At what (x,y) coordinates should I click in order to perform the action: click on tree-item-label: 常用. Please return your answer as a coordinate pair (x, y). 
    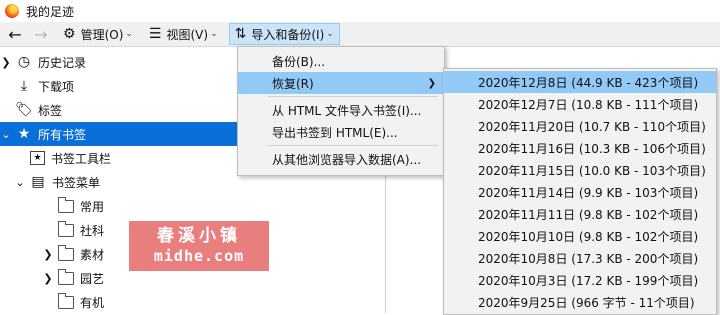
    Looking at the image, I should click on (92, 206).